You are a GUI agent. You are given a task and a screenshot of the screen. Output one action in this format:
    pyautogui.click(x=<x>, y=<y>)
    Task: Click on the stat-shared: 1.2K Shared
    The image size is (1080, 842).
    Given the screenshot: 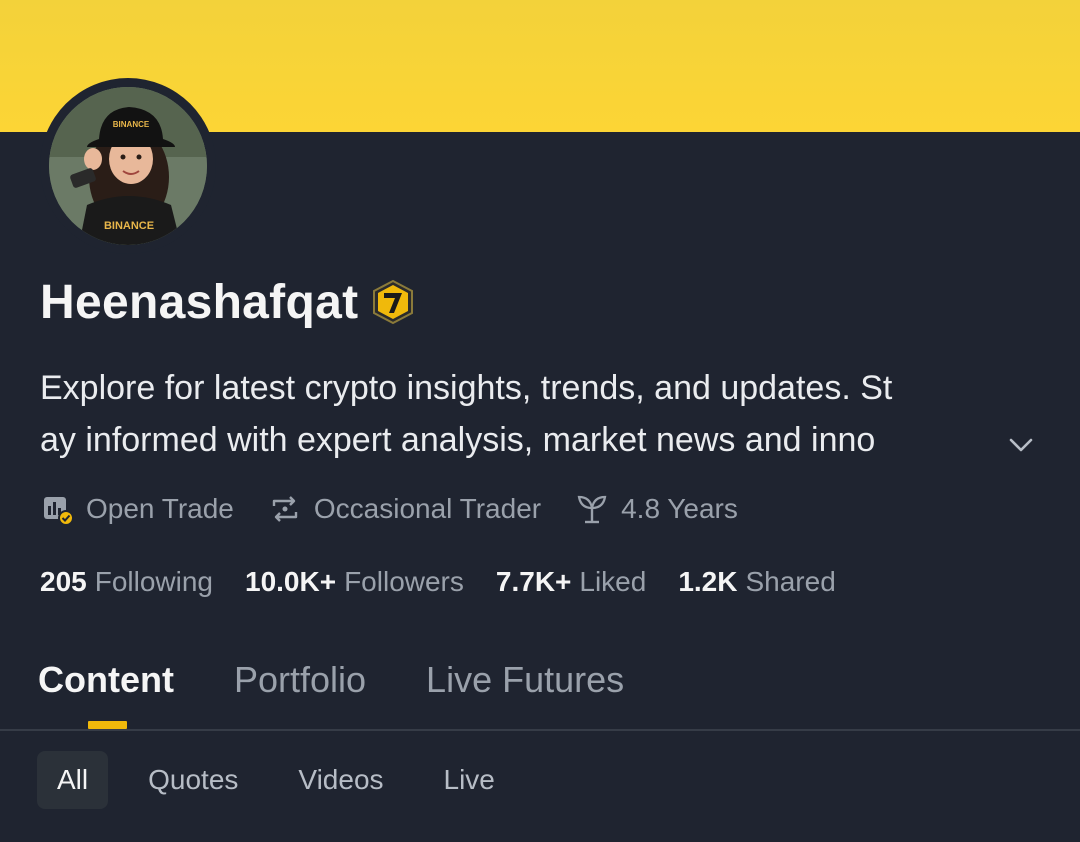 What is the action you would take?
    pyautogui.click(x=756, y=582)
    